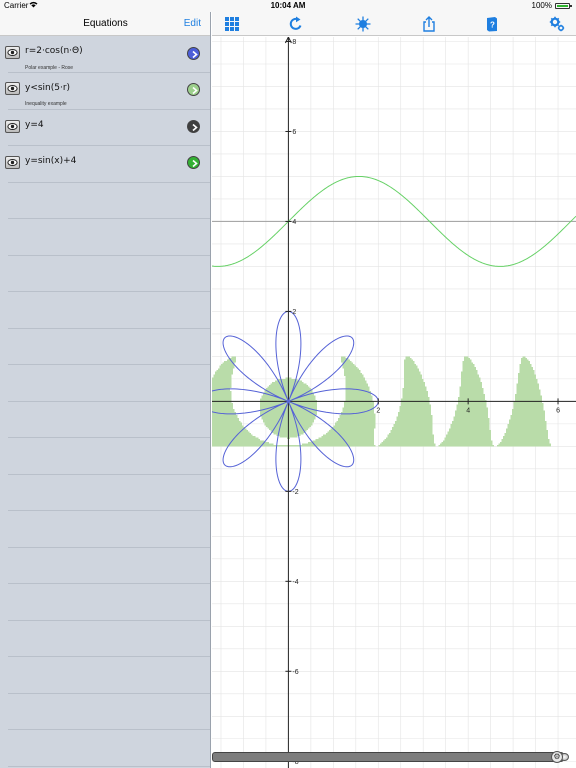  I want to click on equation-expression: y=4, so click(34, 125).